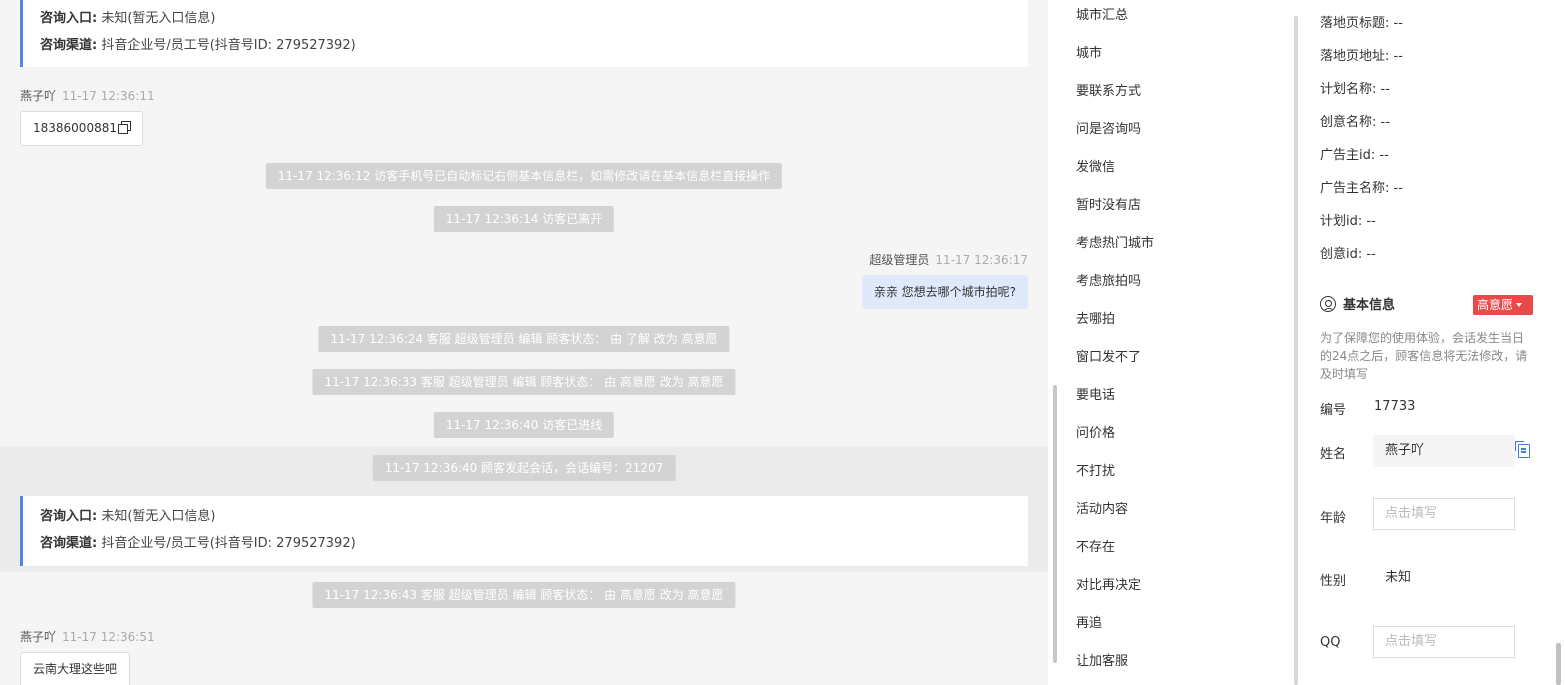 This screenshot has width=1565, height=685. I want to click on quick-reply-item: 再追, so click(1089, 621).